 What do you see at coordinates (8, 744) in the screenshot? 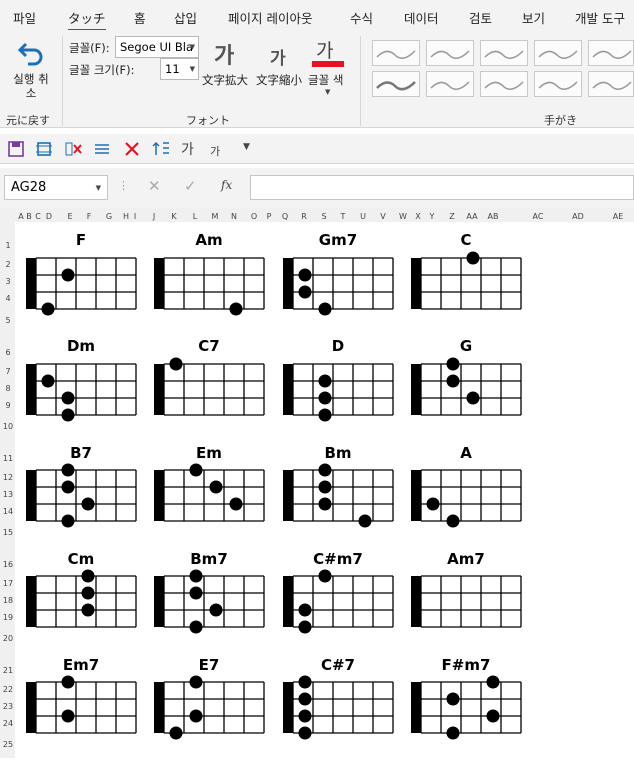
I see `row-header-25: 25` at bounding box center [8, 744].